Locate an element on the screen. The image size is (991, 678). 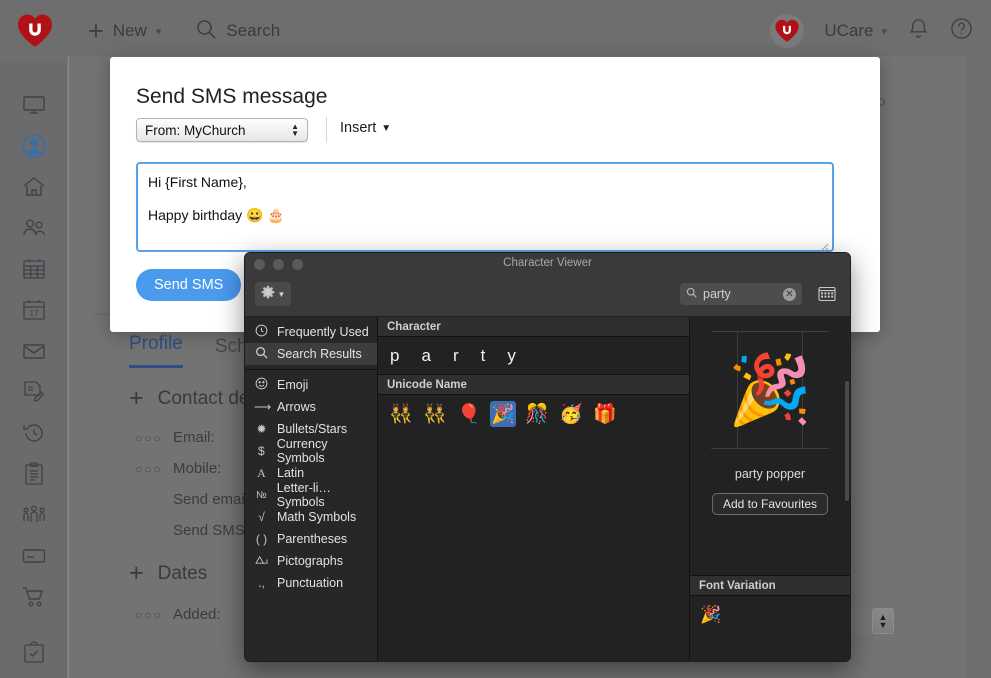
stepper-updown-icon: ▲ ▼ is located at coordinates (883, 621).